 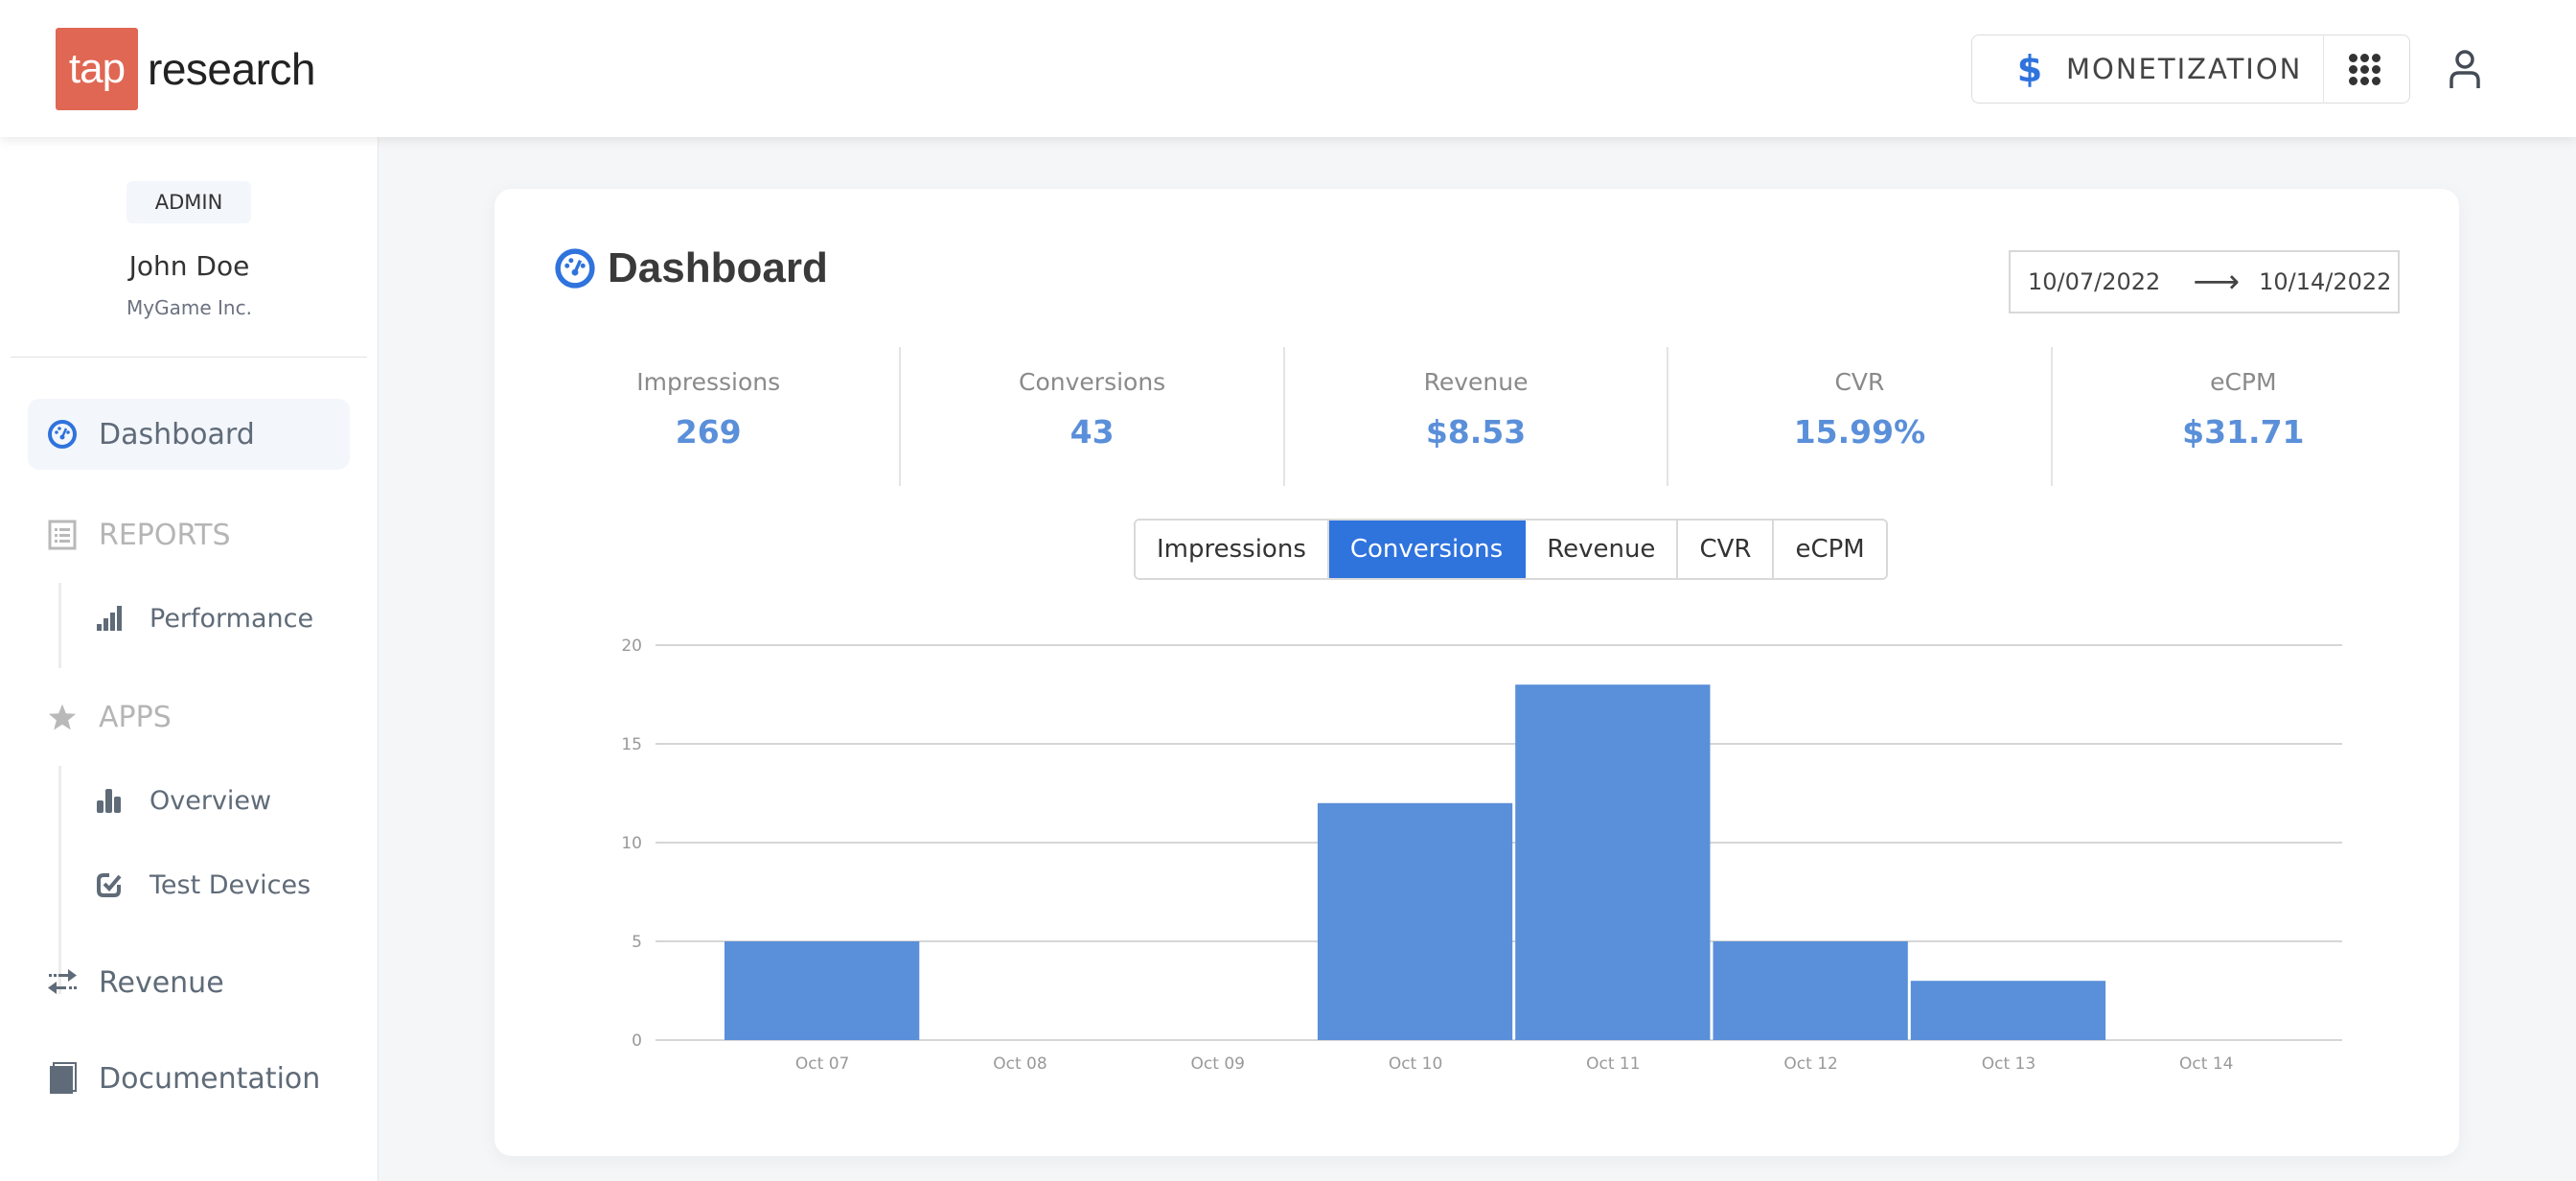 What do you see at coordinates (631, 744) in the screenshot?
I see `y-tick-label: 15` at bounding box center [631, 744].